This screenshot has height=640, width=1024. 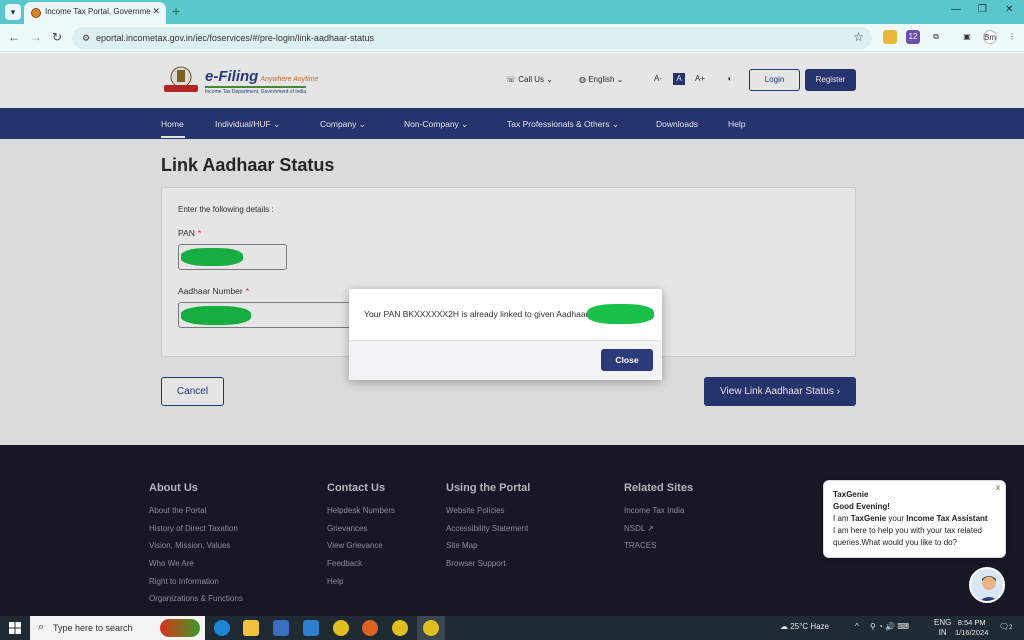 What do you see at coordinates (659, 488) in the screenshot?
I see `footer-heading: Related Sites` at bounding box center [659, 488].